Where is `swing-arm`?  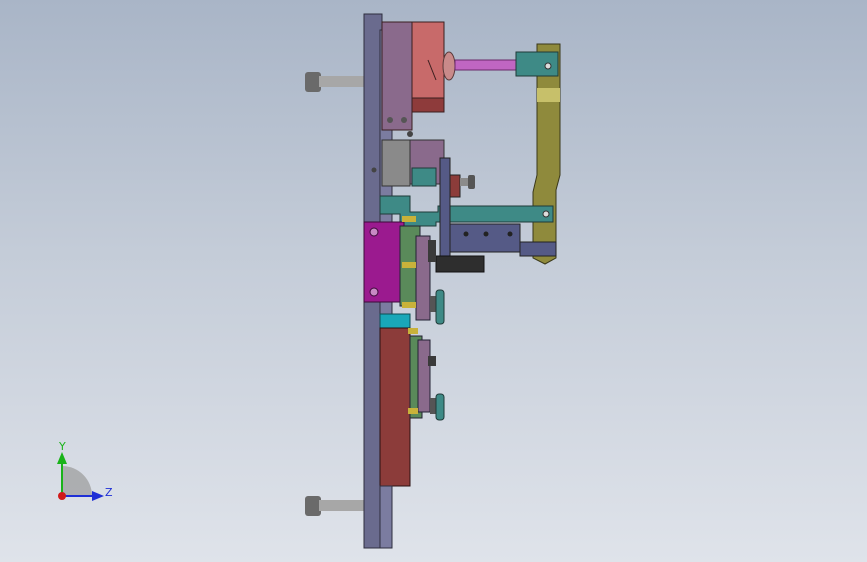
swing-arm is located at coordinates (538, 154).